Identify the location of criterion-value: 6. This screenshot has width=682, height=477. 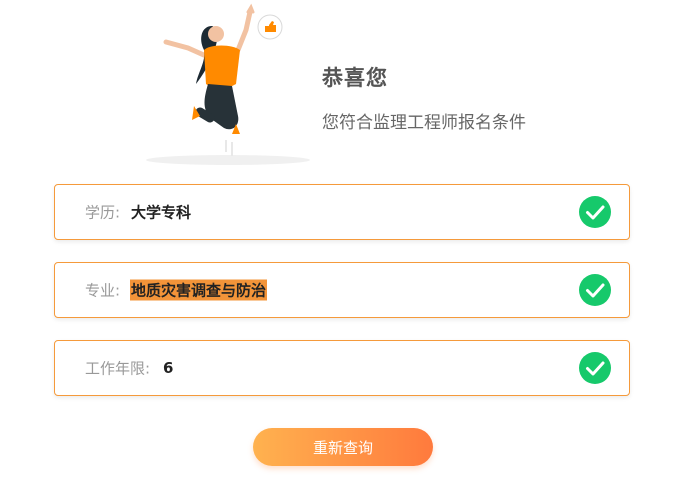
(168, 368).